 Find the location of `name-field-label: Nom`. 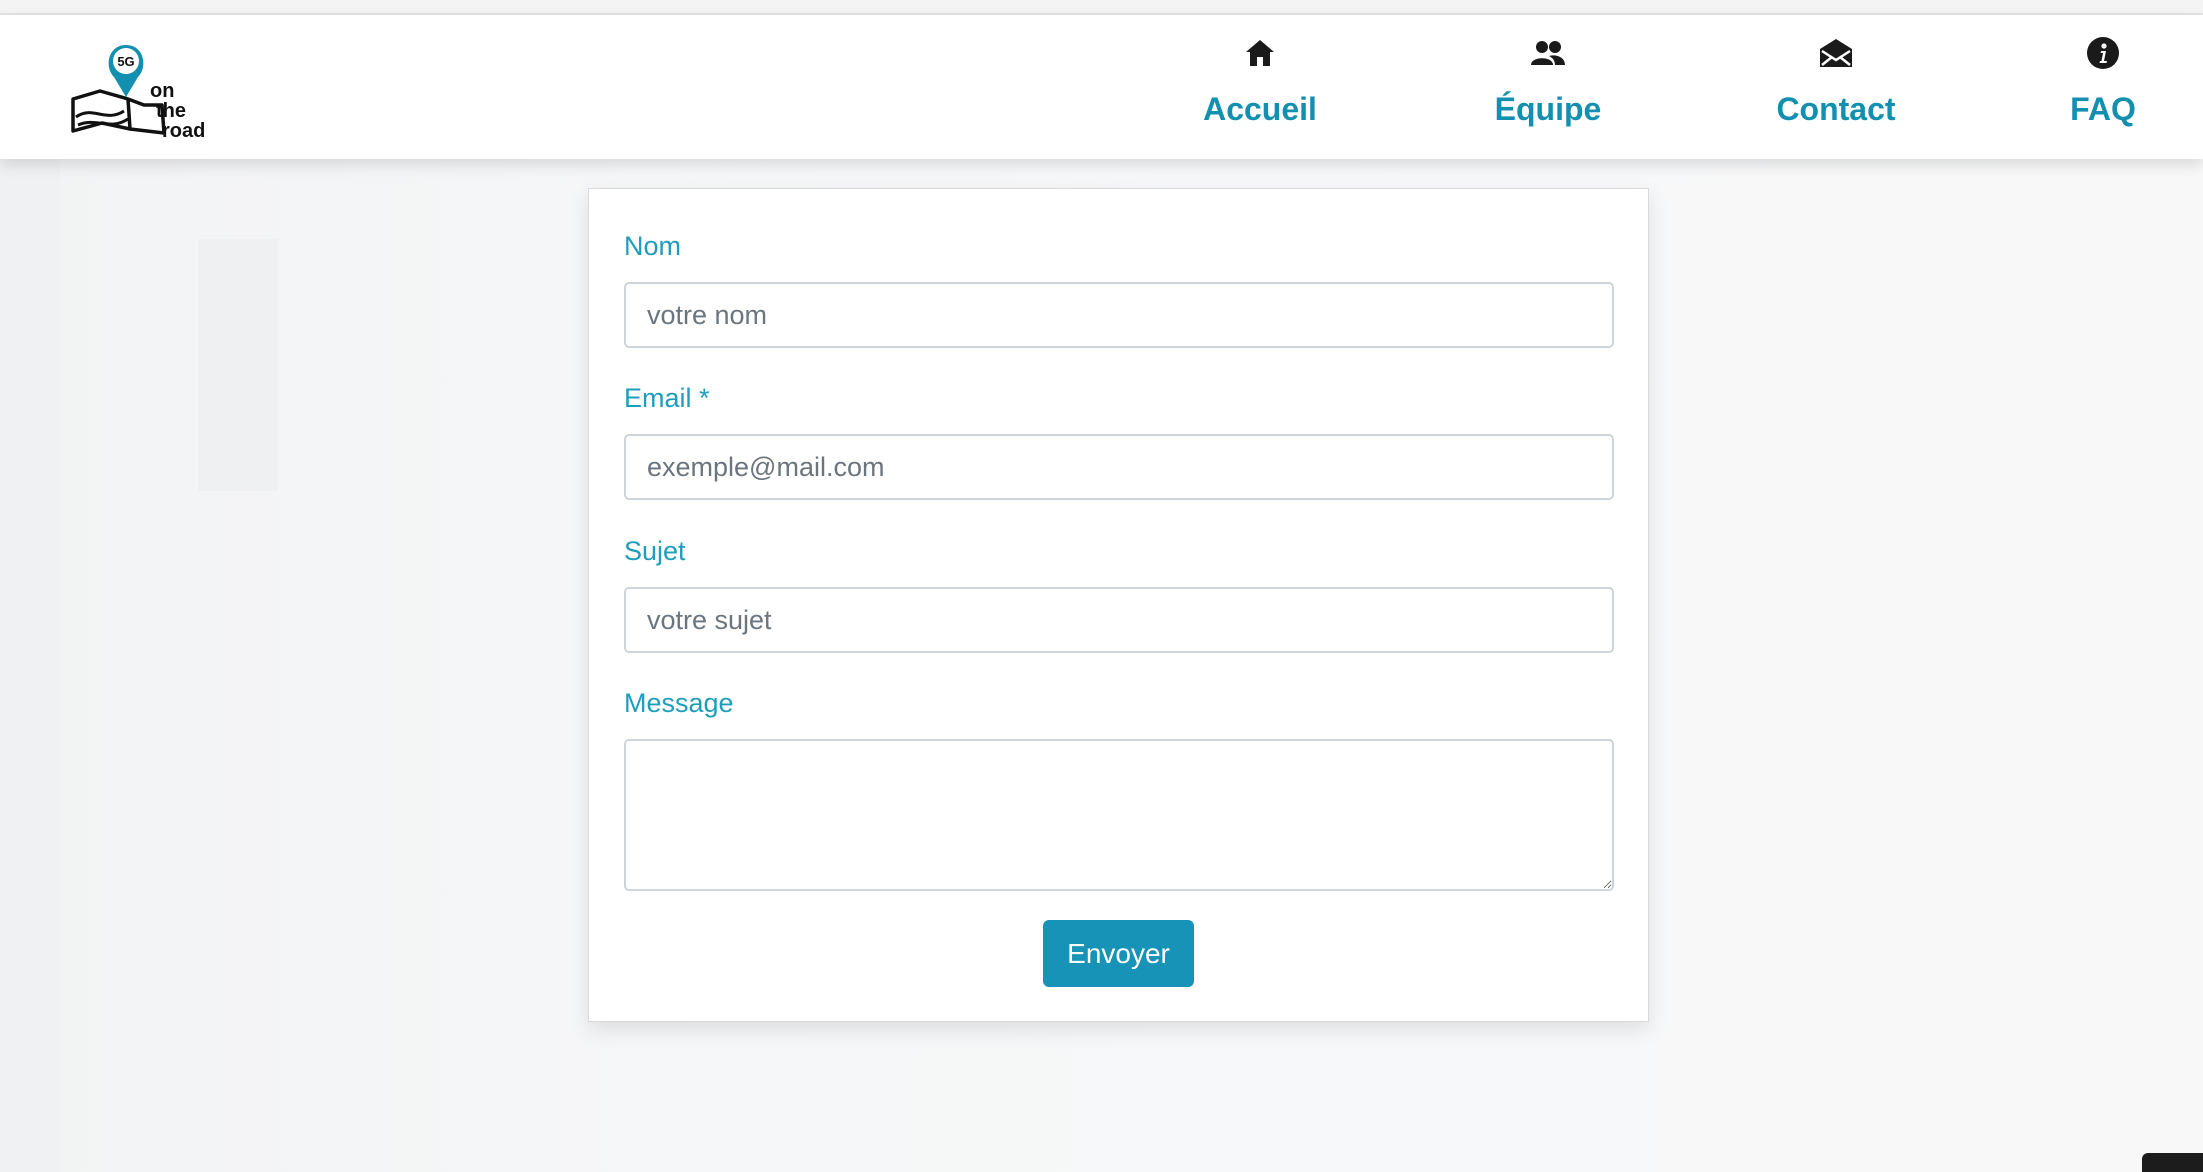

name-field-label: Nom is located at coordinates (653, 246).